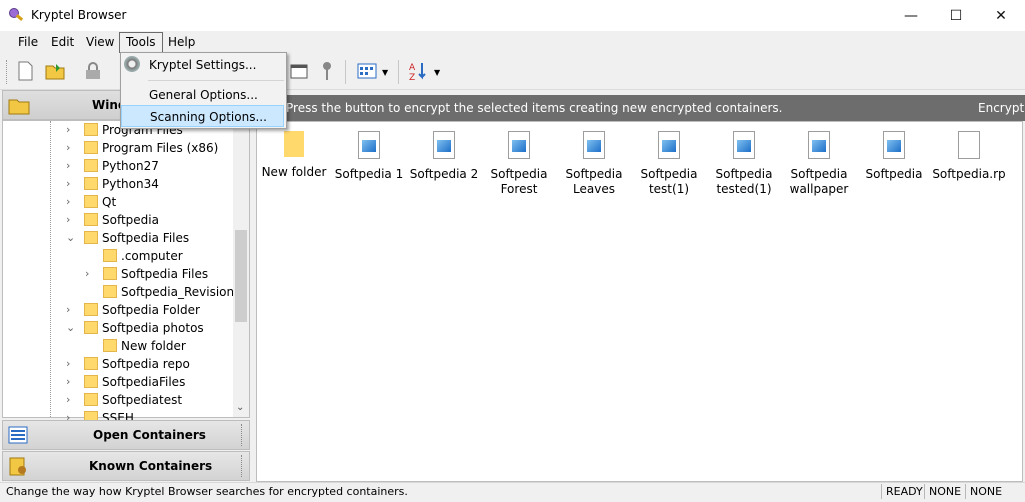 The width and height of the screenshot is (1025, 502). I want to click on tree-scroll-thumb, so click(241, 276).